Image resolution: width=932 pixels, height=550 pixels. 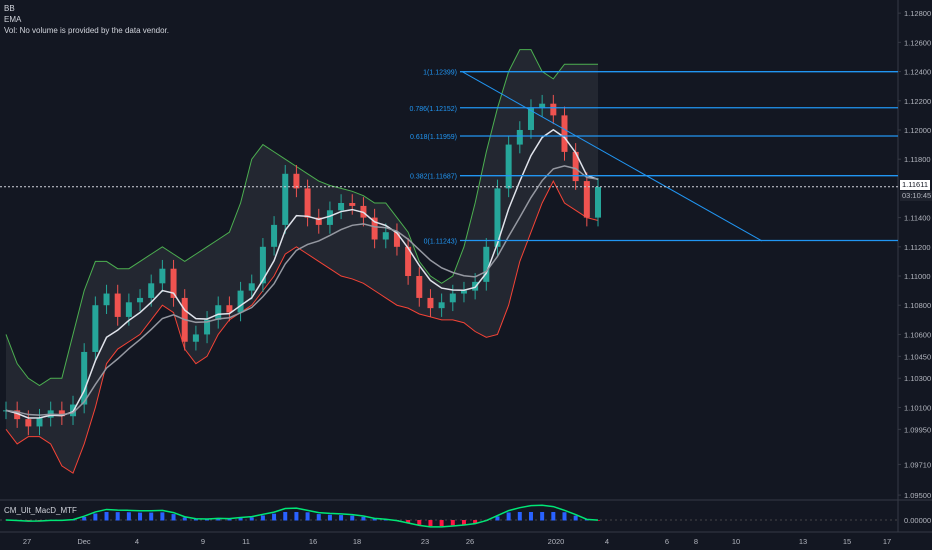 I want to click on osc-zero-label: 0.00000, so click(x=917, y=520).